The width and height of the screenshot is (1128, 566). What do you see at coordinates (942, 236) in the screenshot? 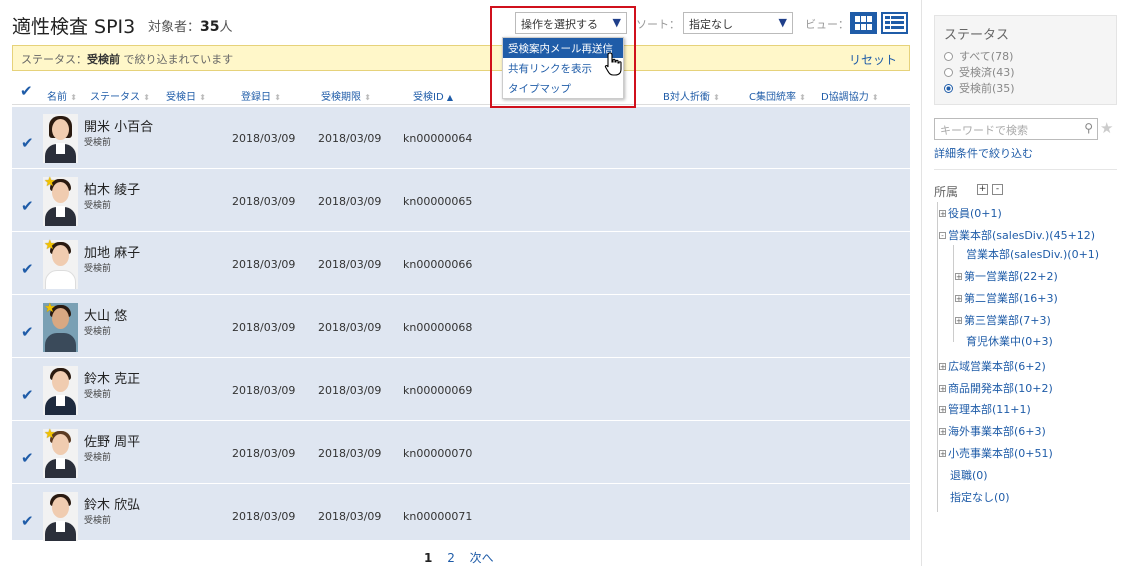
I see `collapse-icon: -` at bounding box center [942, 236].